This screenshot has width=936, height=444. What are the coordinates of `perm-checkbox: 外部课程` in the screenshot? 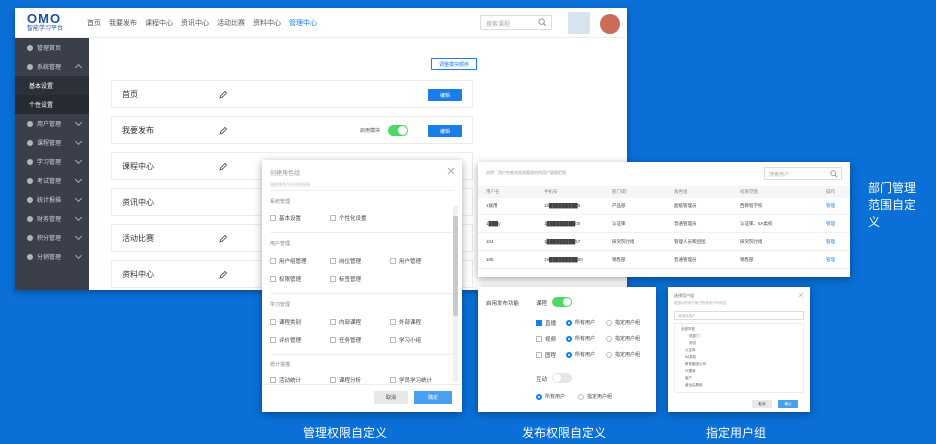 It's located at (405, 322).